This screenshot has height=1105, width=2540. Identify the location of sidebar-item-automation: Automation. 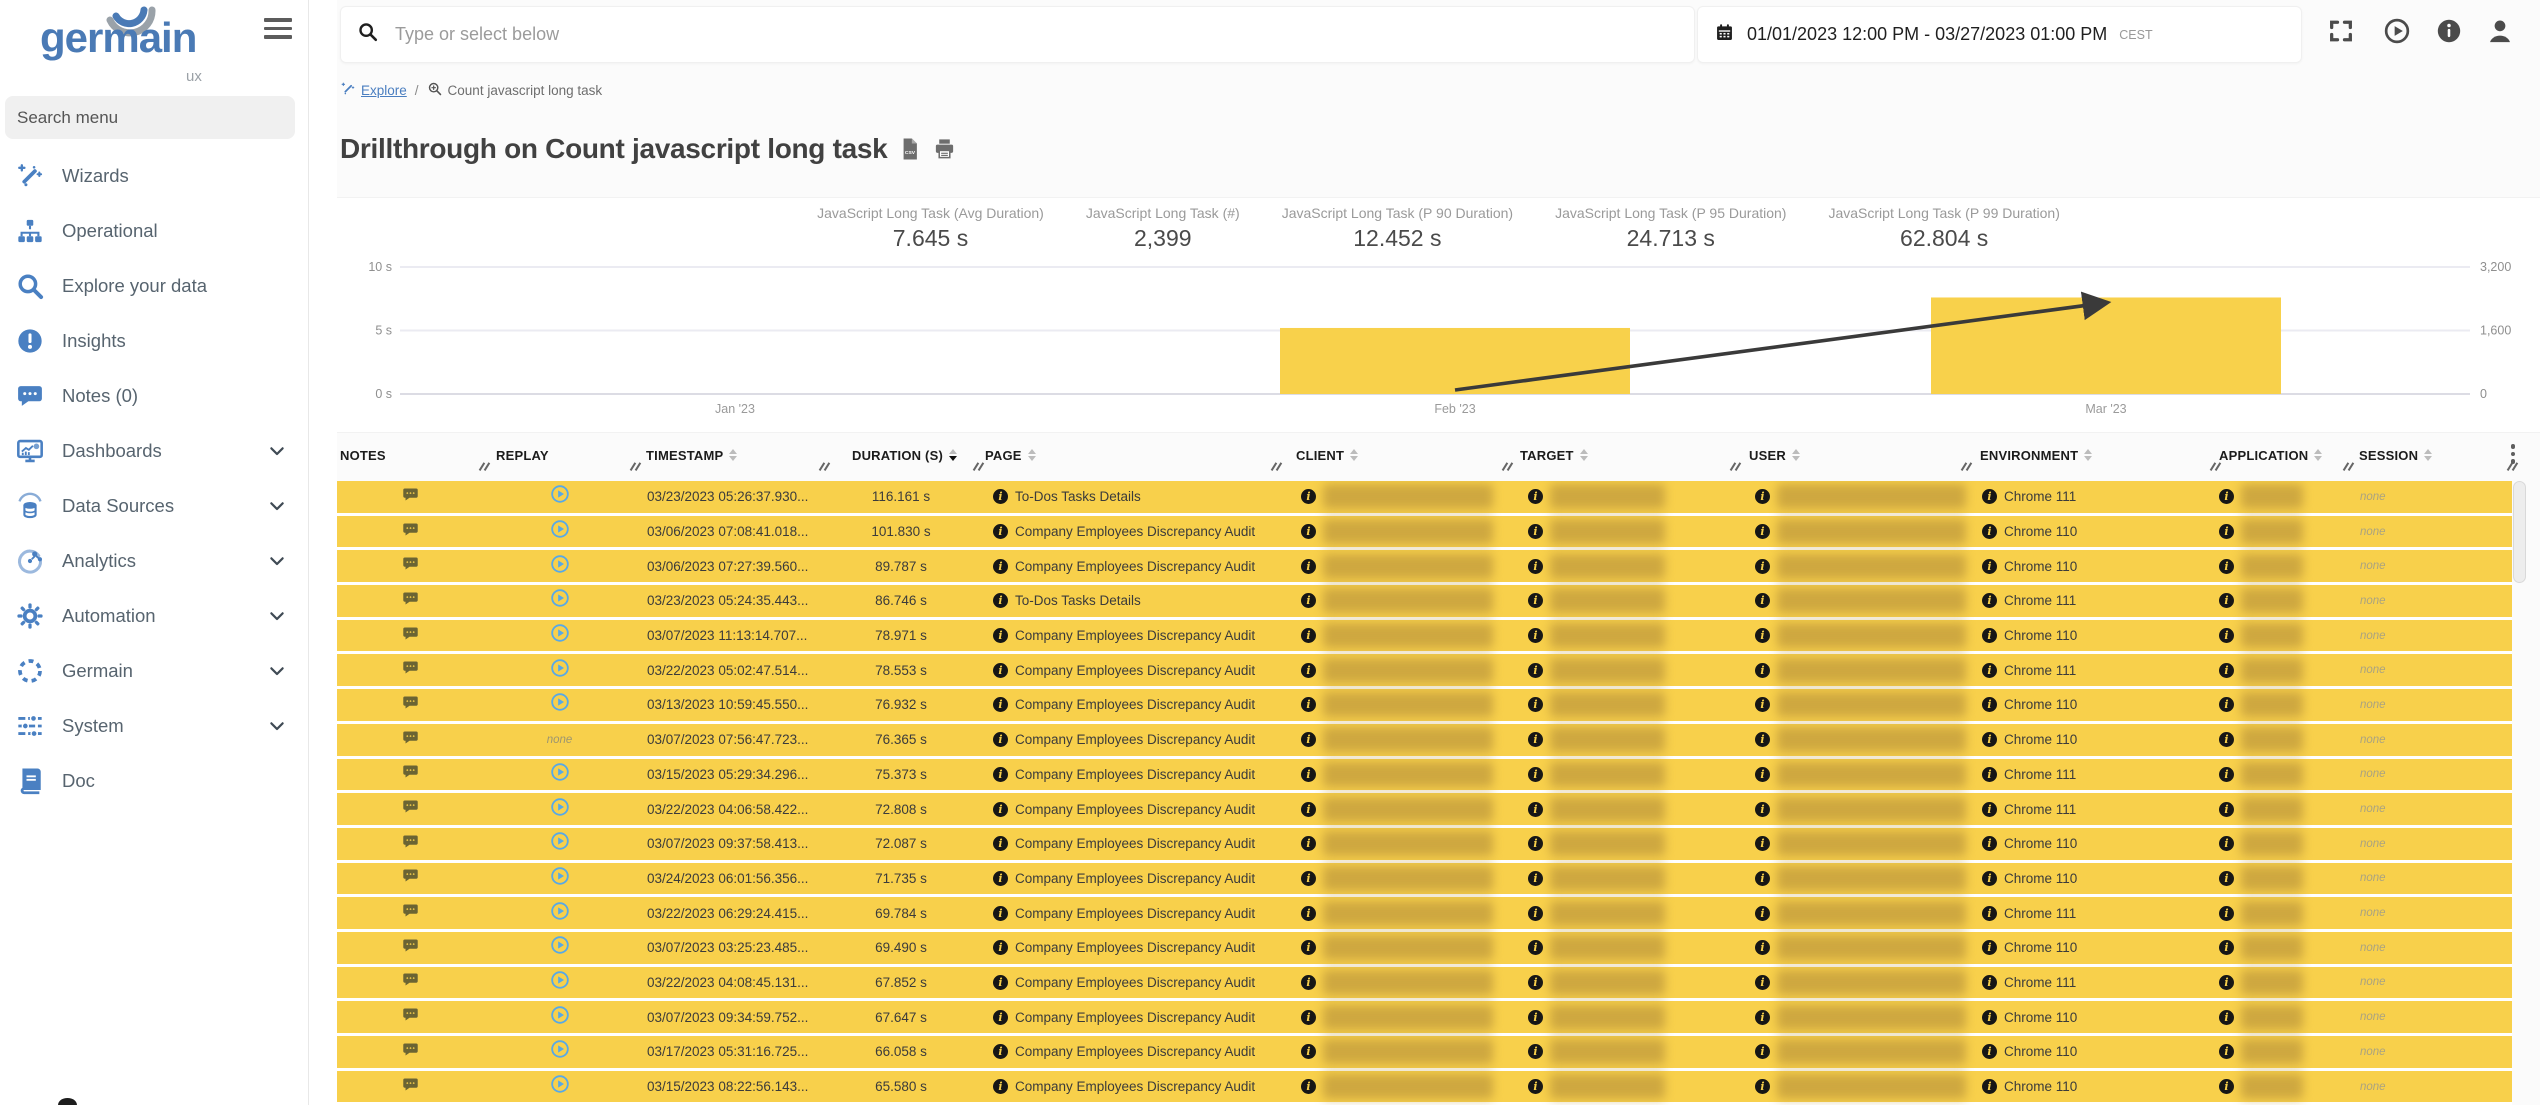
(154, 615).